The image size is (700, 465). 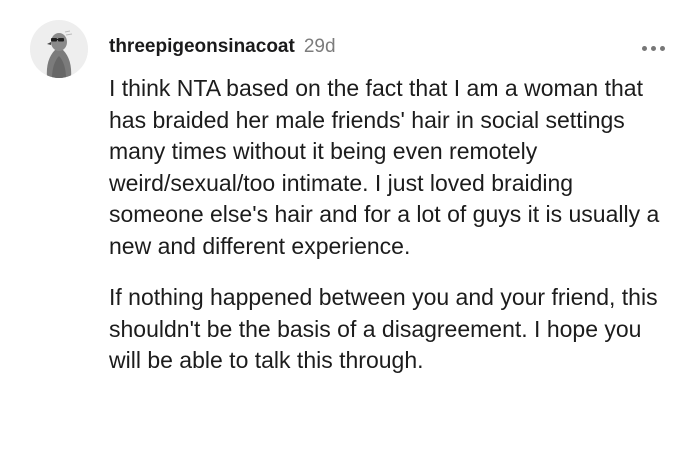 I want to click on comment-header: threepigeonsinacoat 29d, so click(x=222, y=49).